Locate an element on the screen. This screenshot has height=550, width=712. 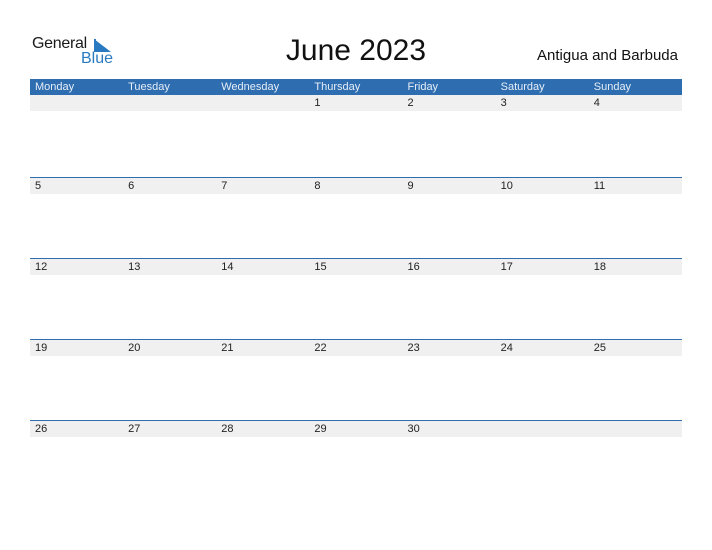
day-cell: 25 is located at coordinates (599, 348).